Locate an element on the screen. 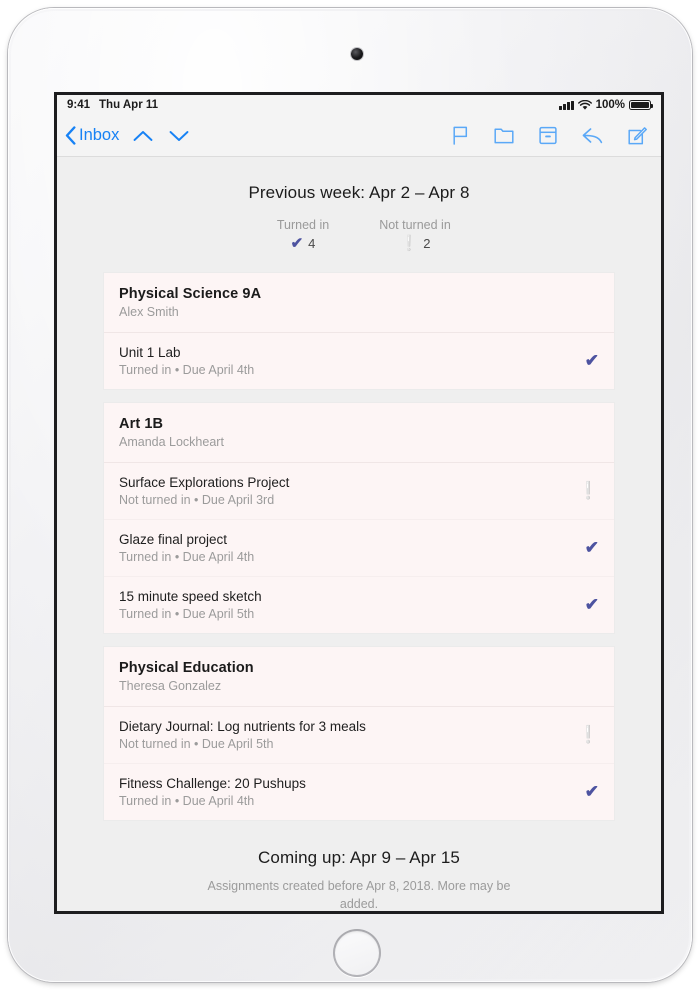 The width and height of the screenshot is (700, 990). summary-value-group: ✔ 4 is located at coordinates (303, 243).